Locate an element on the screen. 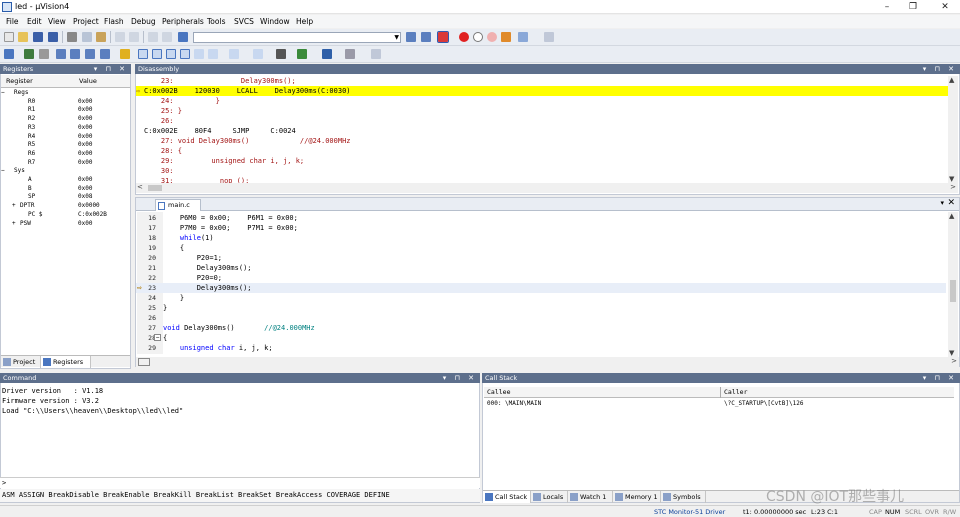  editor-hscrollbar: > is located at coordinates (547, 362).